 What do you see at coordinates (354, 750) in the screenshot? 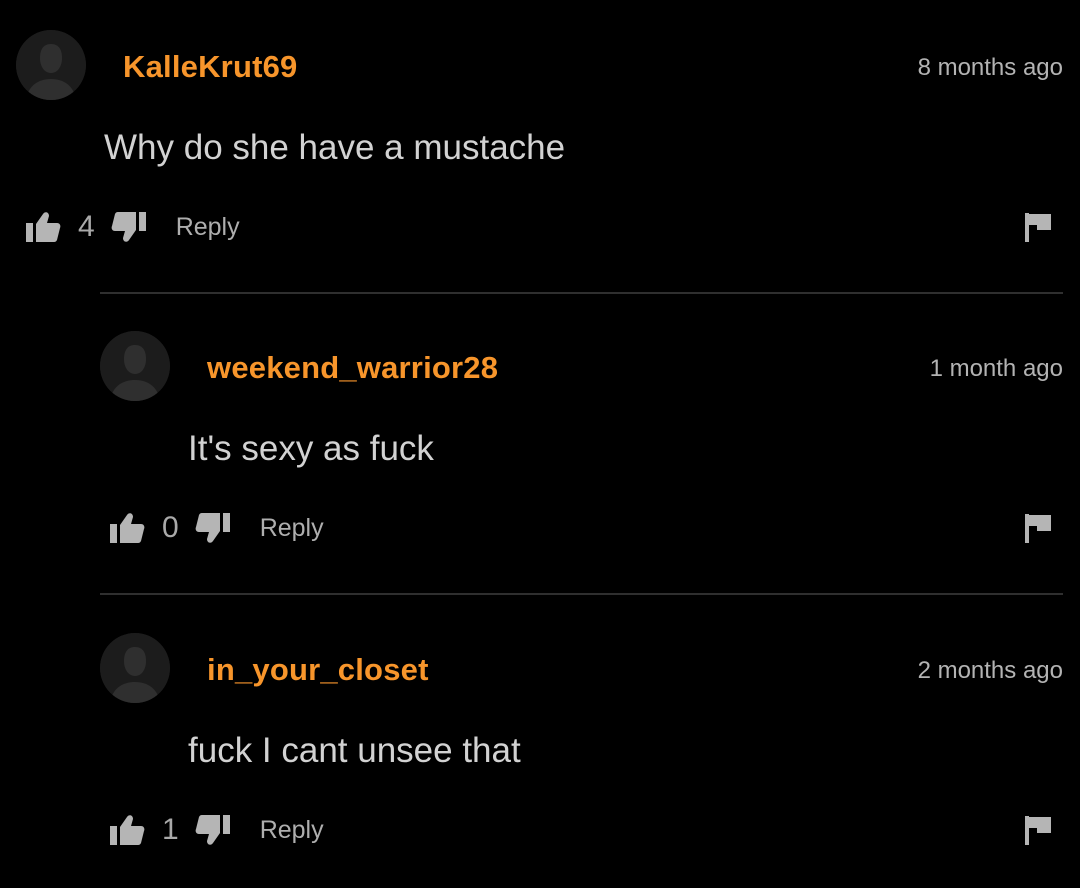
I see `comment-text: fuck I cant unsee that` at bounding box center [354, 750].